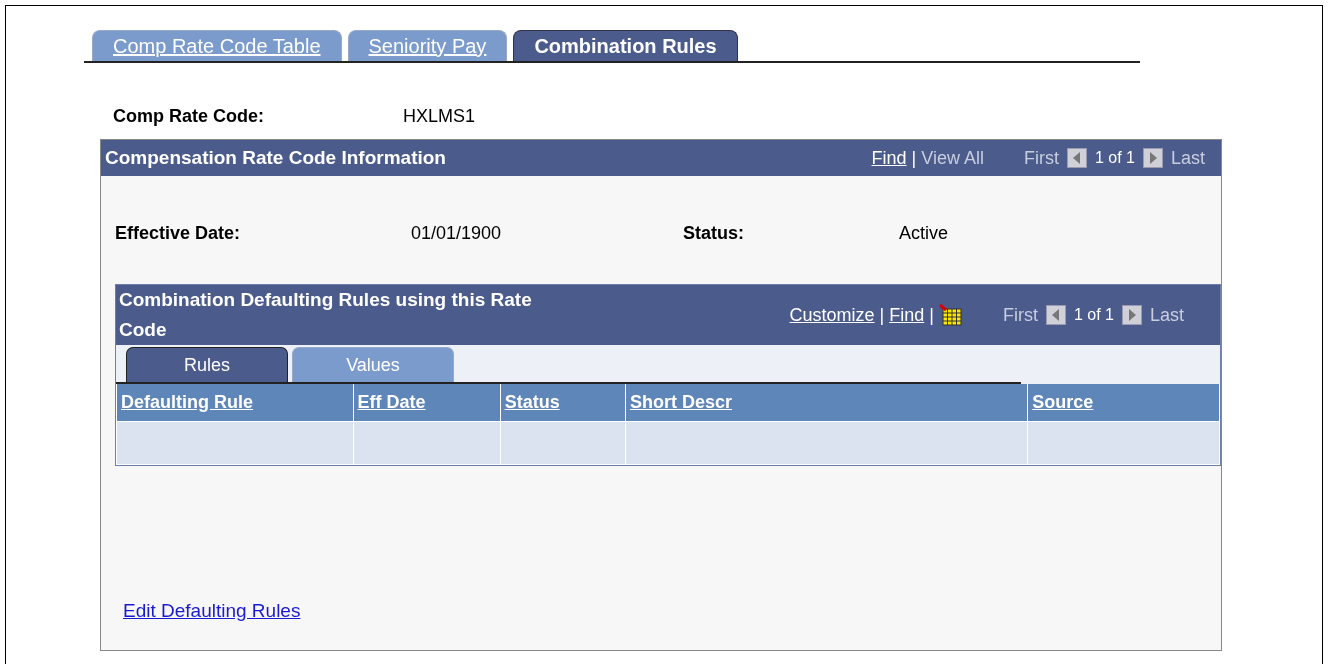 This screenshot has height=664, width=1328. Describe the element at coordinates (178, 233) in the screenshot. I see `field-label: Effective Date:` at that location.